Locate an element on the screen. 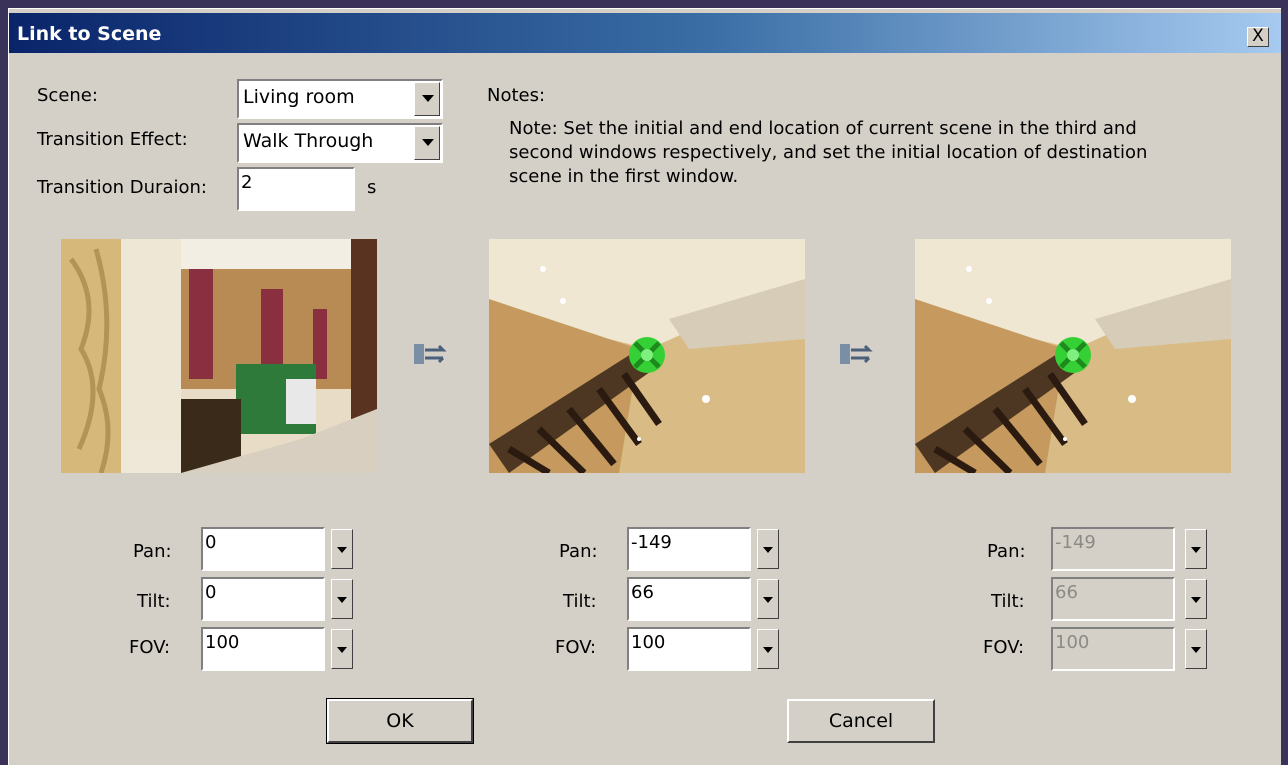 The width and height of the screenshot is (1288, 765). scene-label: Scene: is located at coordinates (67, 95).